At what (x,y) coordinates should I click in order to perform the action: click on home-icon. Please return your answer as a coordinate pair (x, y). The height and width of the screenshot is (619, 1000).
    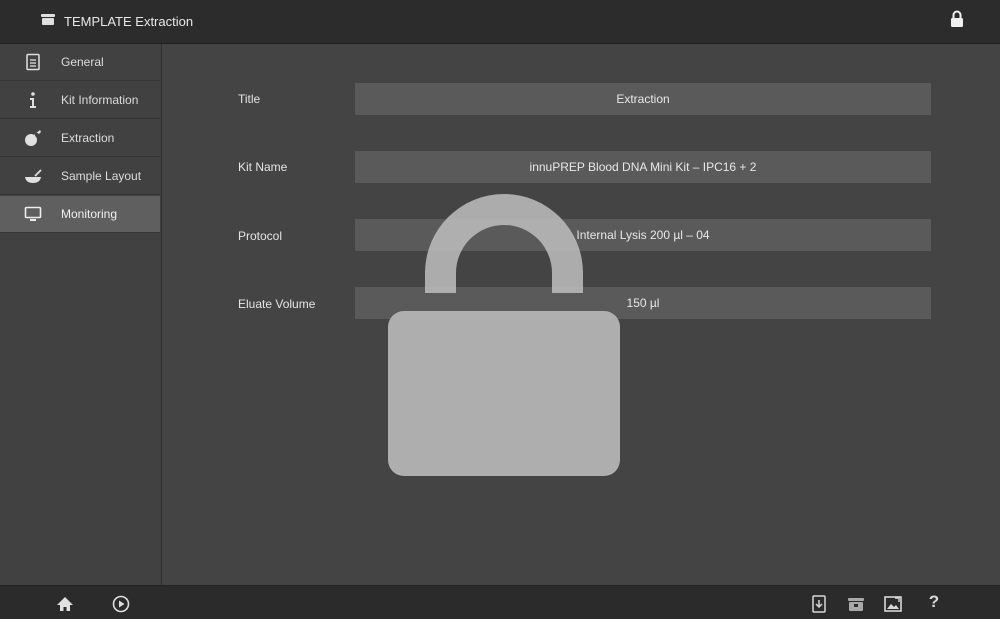
    Looking at the image, I should click on (65, 604).